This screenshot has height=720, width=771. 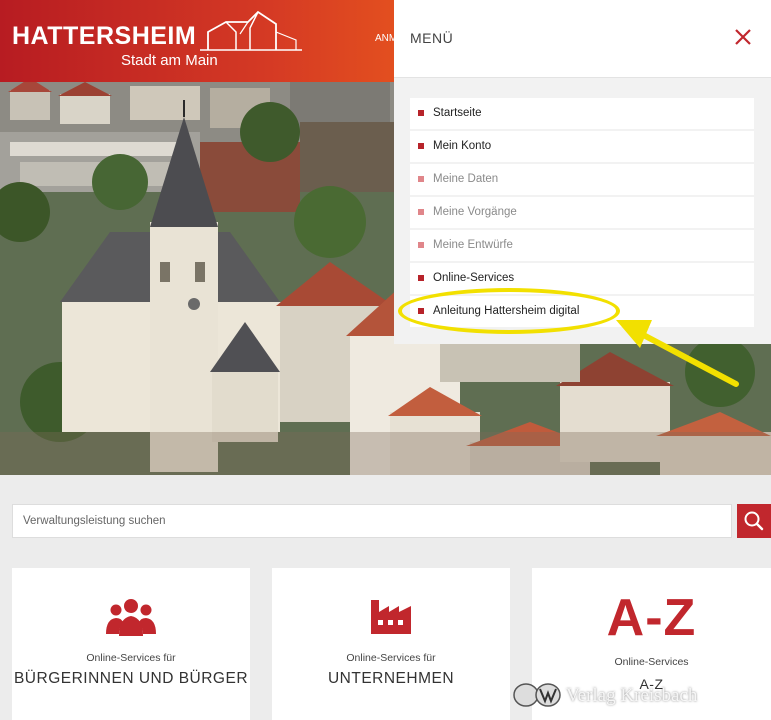 What do you see at coordinates (506, 311) in the screenshot?
I see `menu-item-label: Anleitung Hattersheim digital` at bounding box center [506, 311].